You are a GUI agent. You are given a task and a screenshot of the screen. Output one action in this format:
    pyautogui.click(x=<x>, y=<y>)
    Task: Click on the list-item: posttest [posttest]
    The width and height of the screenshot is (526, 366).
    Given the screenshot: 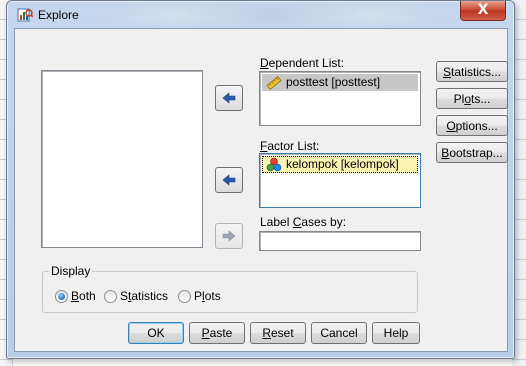 What is the action you would take?
    pyautogui.click(x=340, y=82)
    